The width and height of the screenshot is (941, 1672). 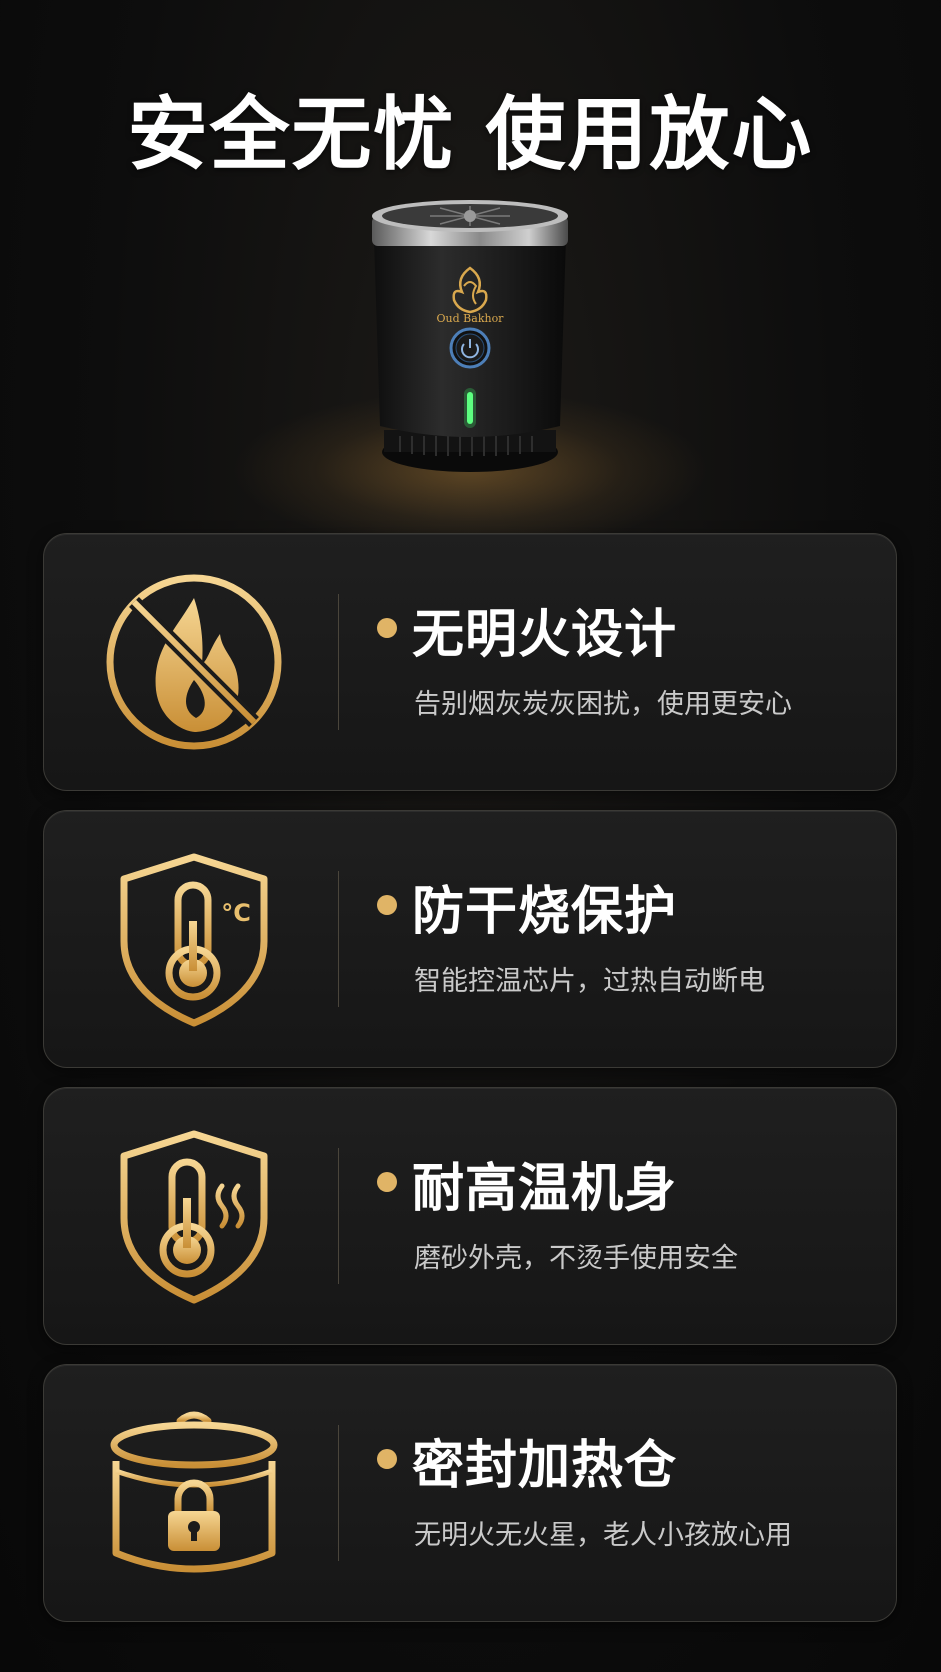 What do you see at coordinates (603, 1535) in the screenshot?
I see `feature-description: 无明火无火星，老人小孩放心用` at bounding box center [603, 1535].